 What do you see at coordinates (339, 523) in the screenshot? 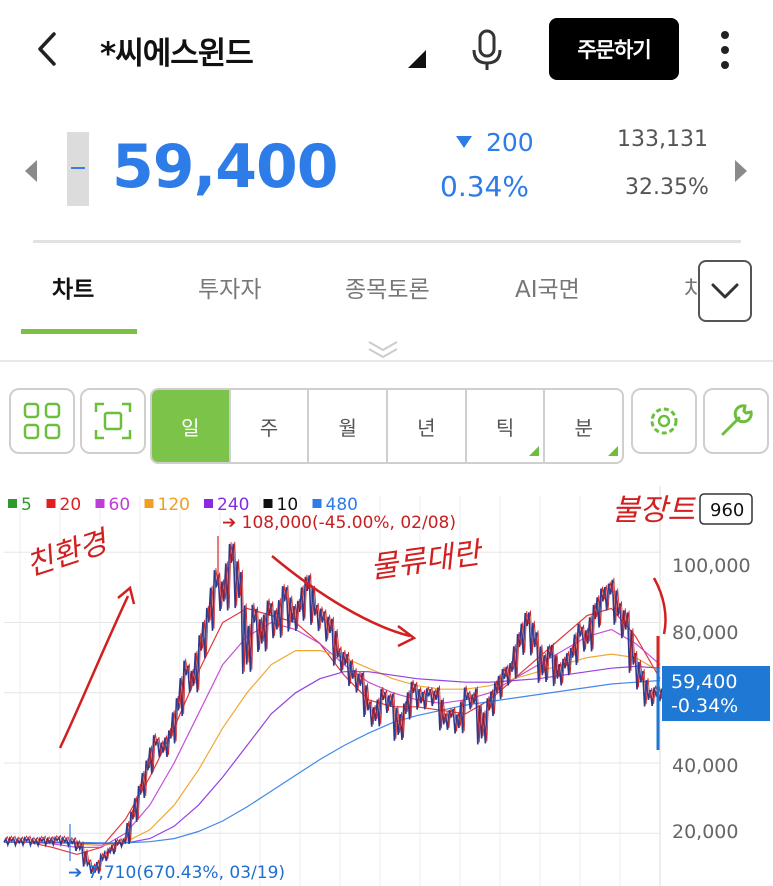
I see `max-annotation: ➔ 108,000(-45.00%, 02/08)` at bounding box center [339, 523].